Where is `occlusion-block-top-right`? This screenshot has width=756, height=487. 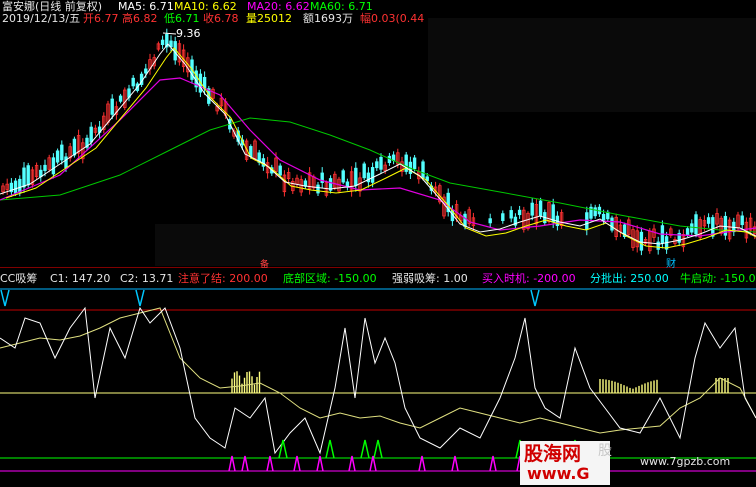
occlusion-block-top-right is located at coordinates (592, 65).